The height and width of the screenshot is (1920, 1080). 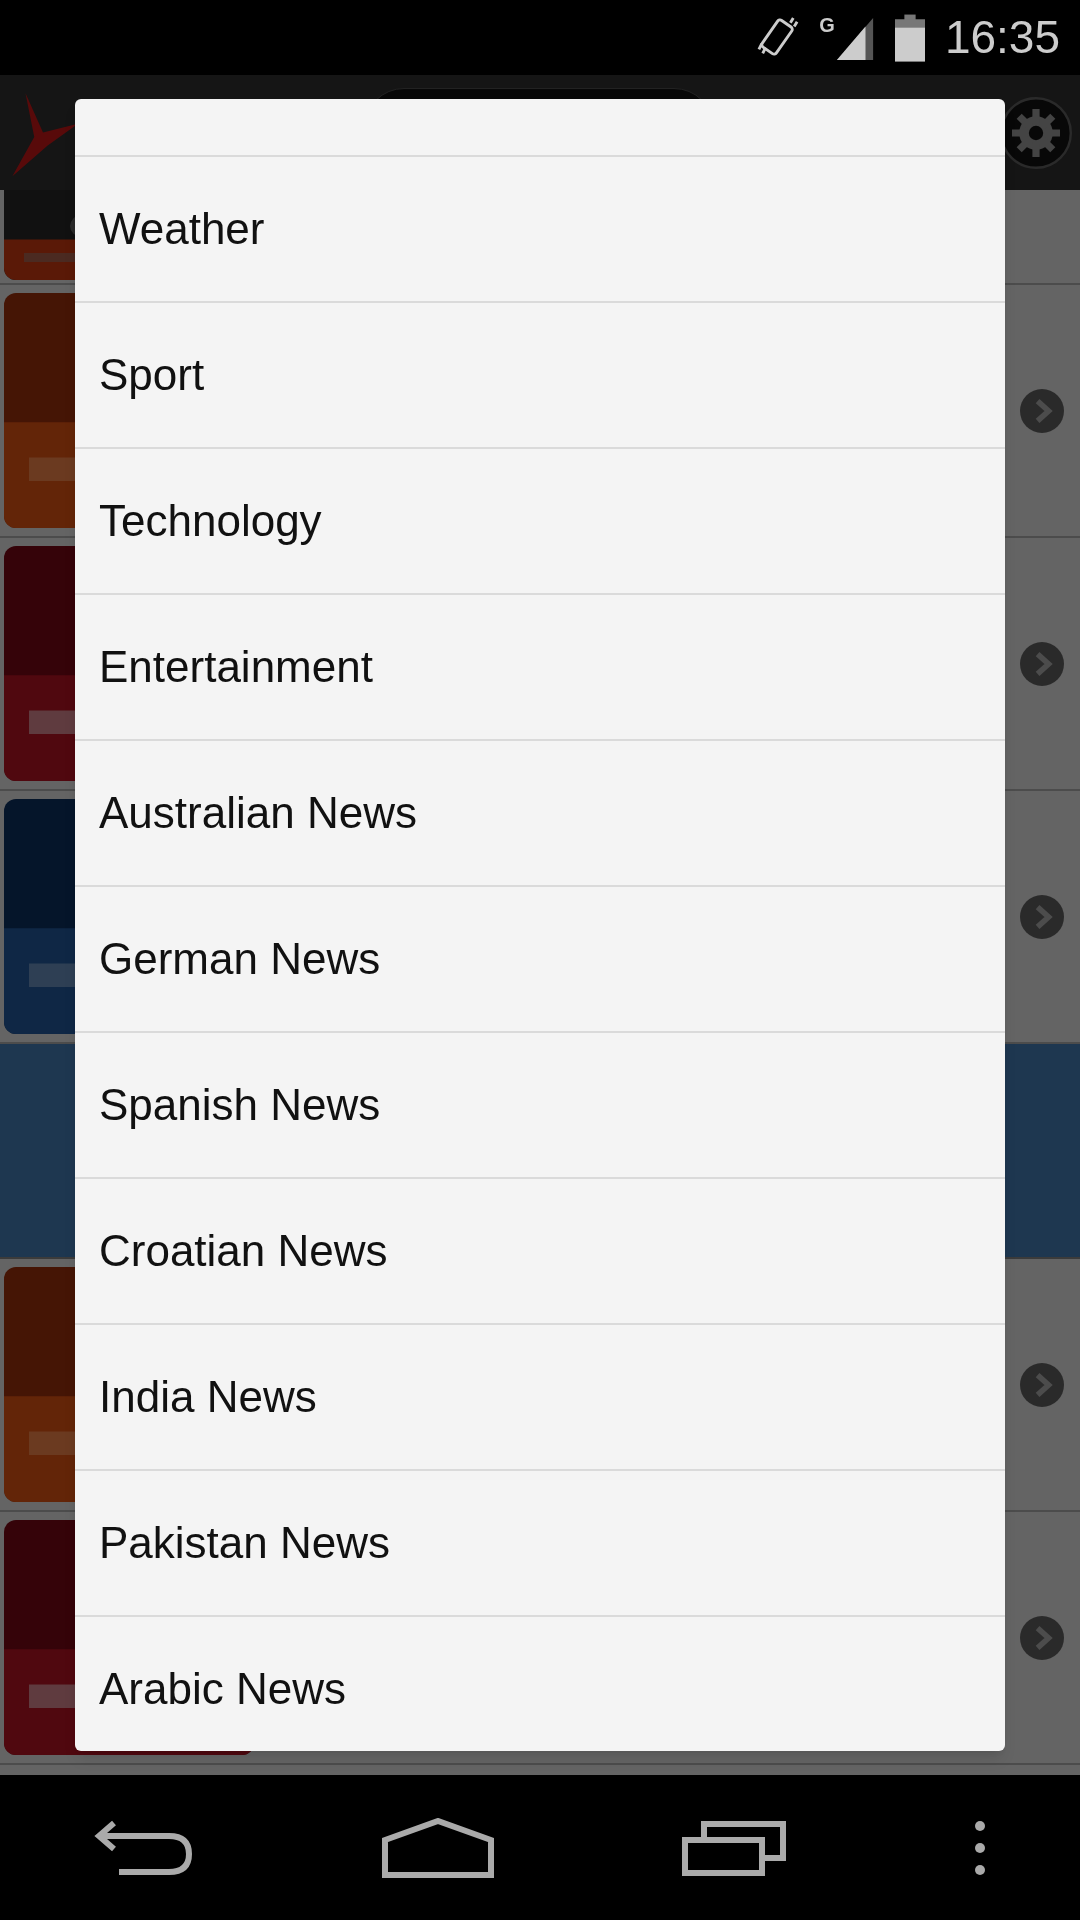 What do you see at coordinates (540, 668) in the screenshot?
I see `menu-item: Entertainment` at bounding box center [540, 668].